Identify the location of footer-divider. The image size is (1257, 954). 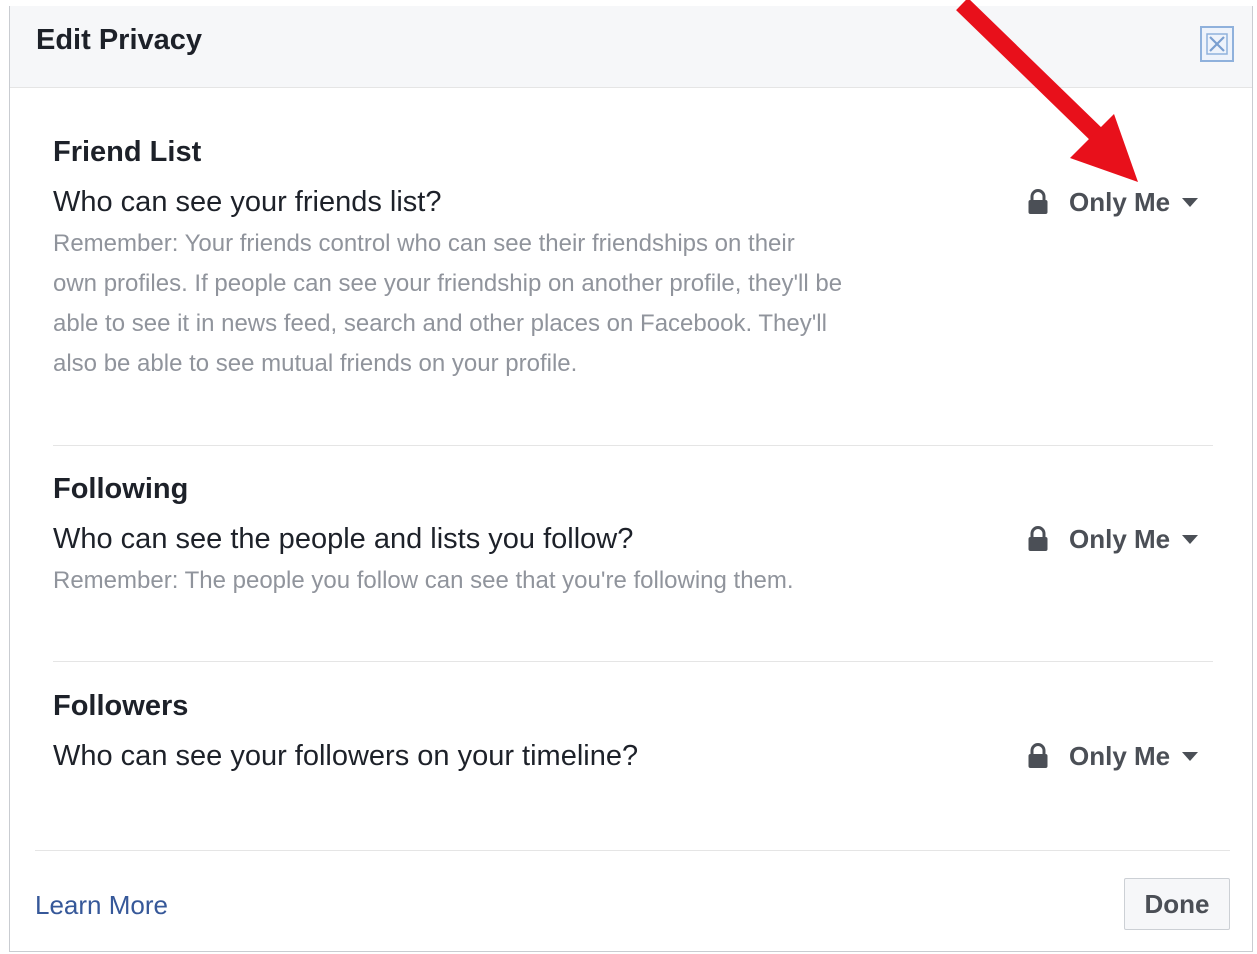
(632, 850).